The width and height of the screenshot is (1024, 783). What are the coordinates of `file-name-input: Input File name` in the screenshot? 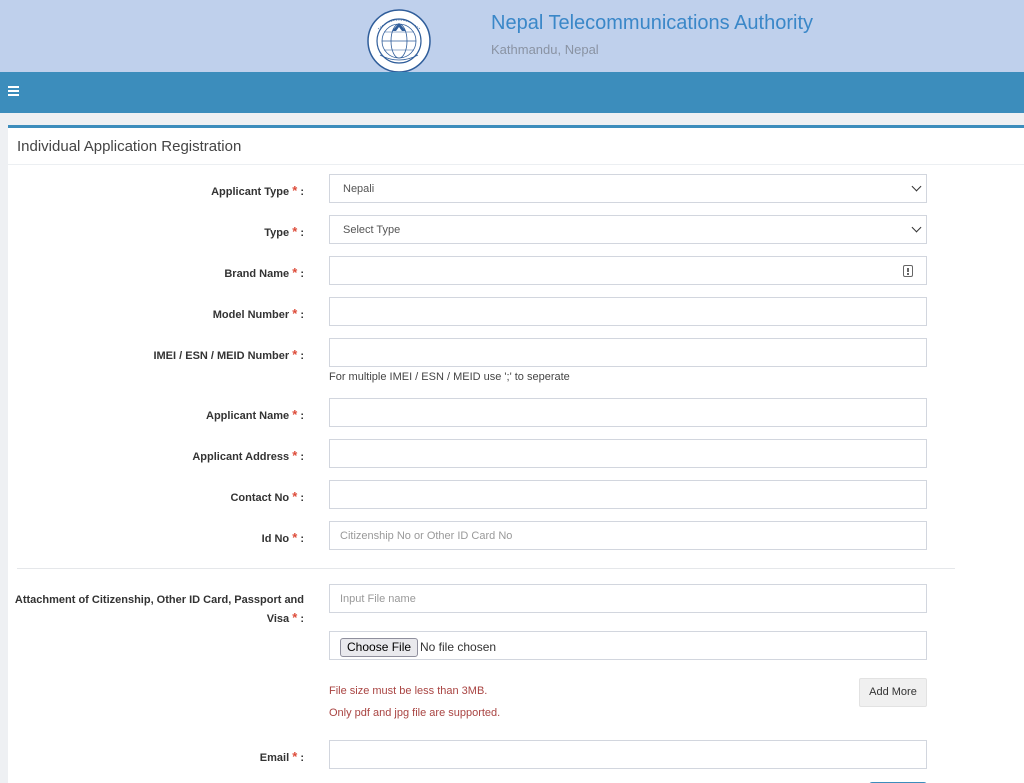 It's located at (628, 598).